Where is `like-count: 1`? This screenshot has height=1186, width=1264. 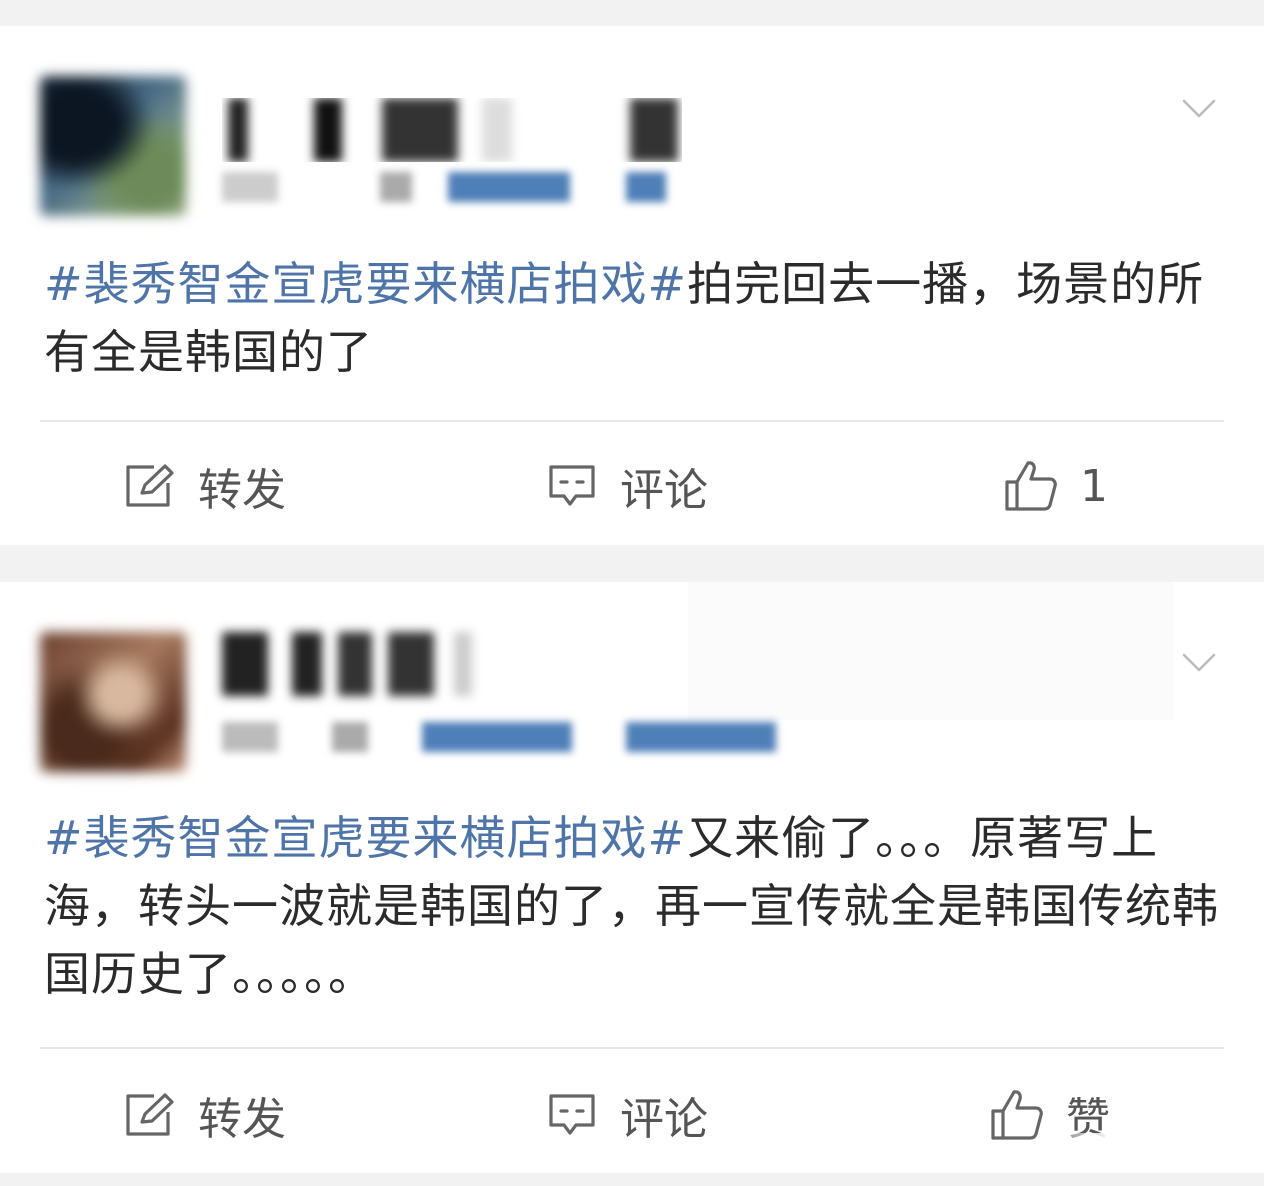 like-count: 1 is located at coordinates (1094, 486).